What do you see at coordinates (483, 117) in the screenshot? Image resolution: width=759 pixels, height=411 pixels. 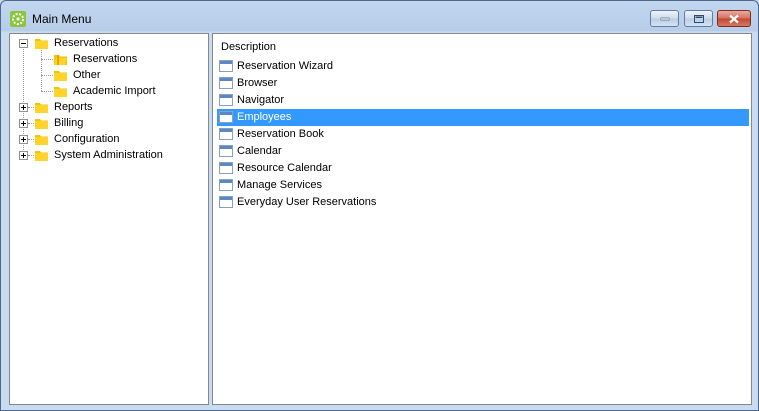 I see `list-item: Employees` at bounding box center [483, 117].